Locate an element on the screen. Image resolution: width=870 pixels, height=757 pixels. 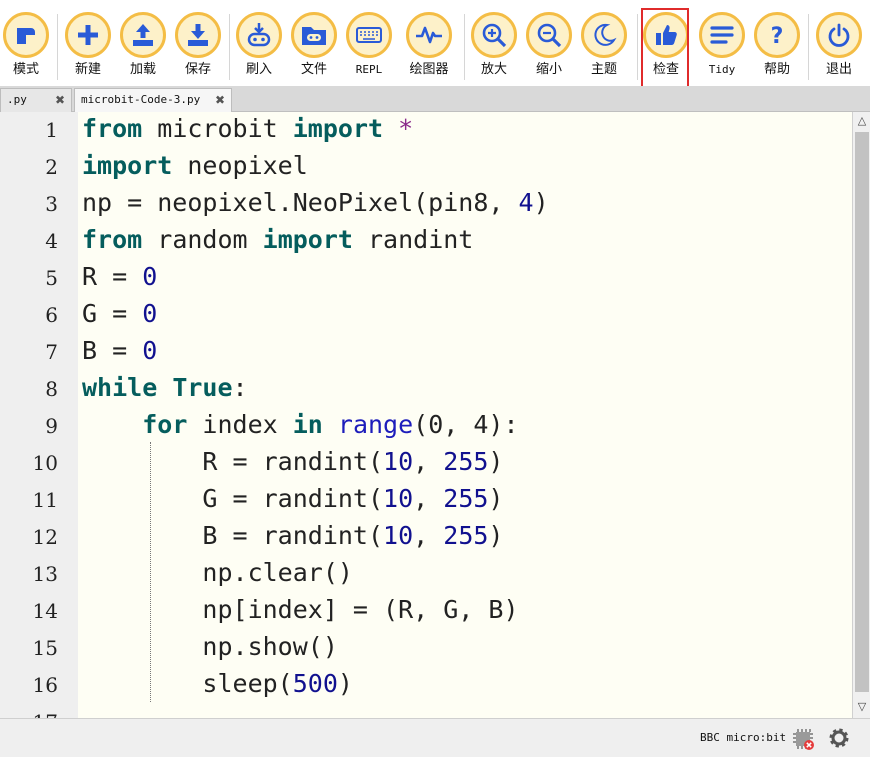
zoom-out-button: 缩小 is located at coordinates (549, 48).